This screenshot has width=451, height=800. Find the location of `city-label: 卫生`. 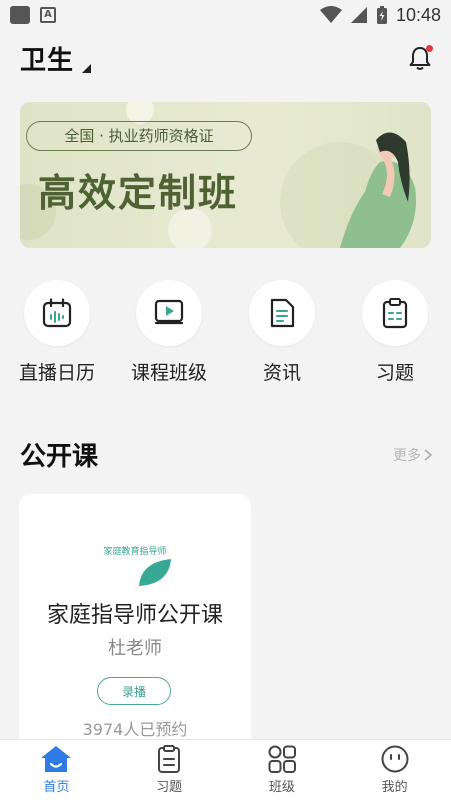

city-label: 卫生 is located at coordinates (47, 60).